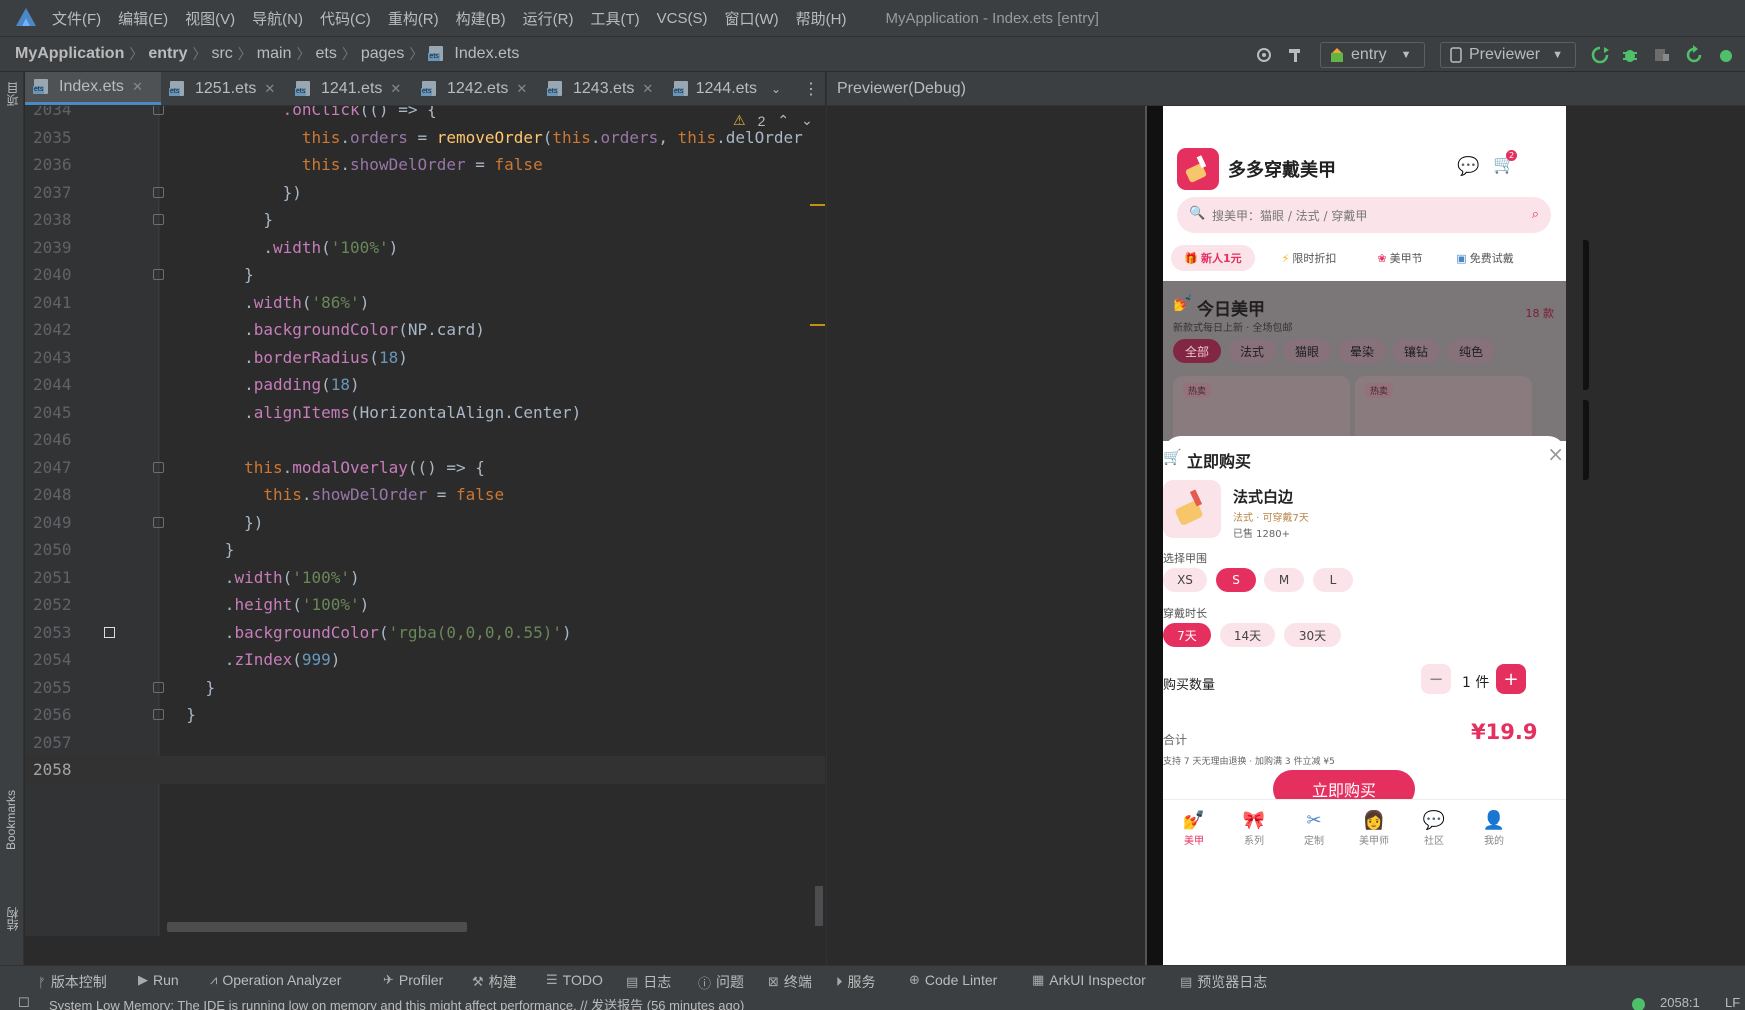  I want to click on filter-chip: 纯色, so click(1471, 351).